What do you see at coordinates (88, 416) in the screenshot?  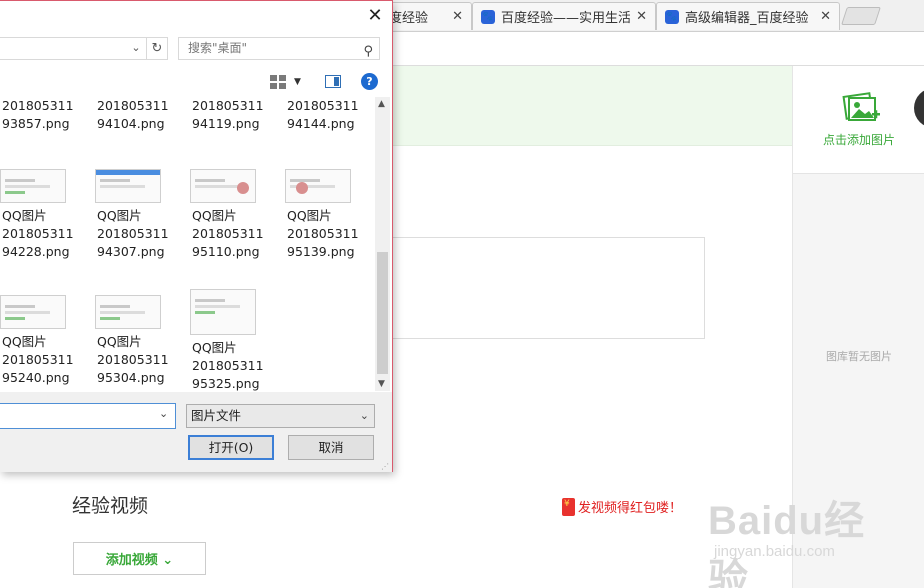 I see `file-name-input` at bounding box center [88, 416].